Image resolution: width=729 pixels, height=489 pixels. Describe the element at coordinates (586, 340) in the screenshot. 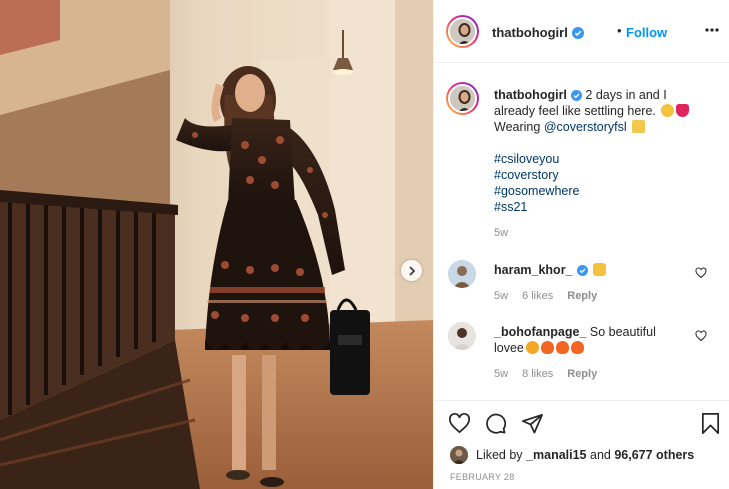

I see `comment-text: _bohofanpage_ So beautiful lovee` at that location.